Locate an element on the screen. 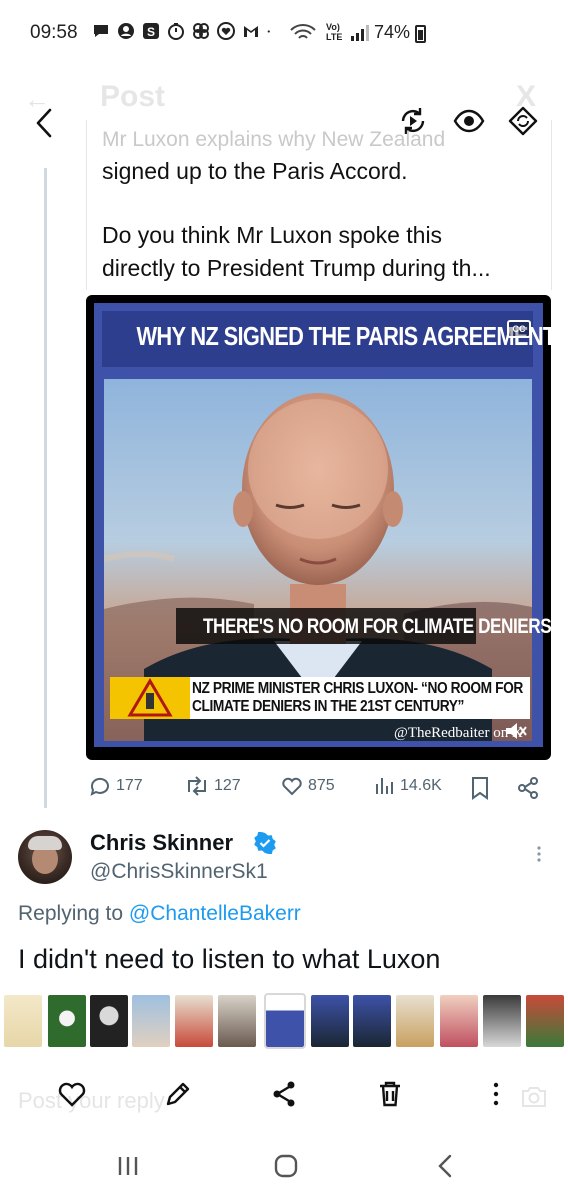 This screenshot has height=1199, width=568. repost-count: 127 is located at coordinates (227, 785).